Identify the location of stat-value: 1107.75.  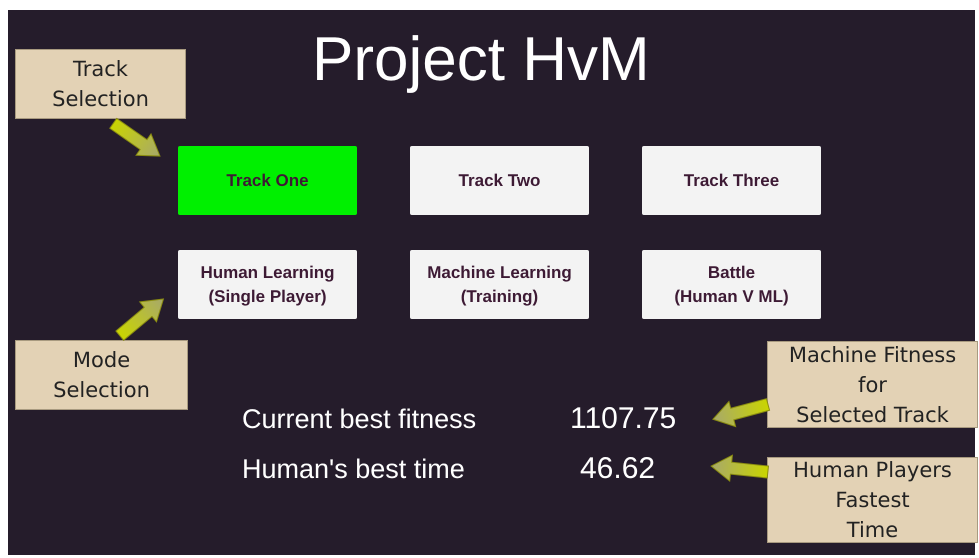
(623, 419).